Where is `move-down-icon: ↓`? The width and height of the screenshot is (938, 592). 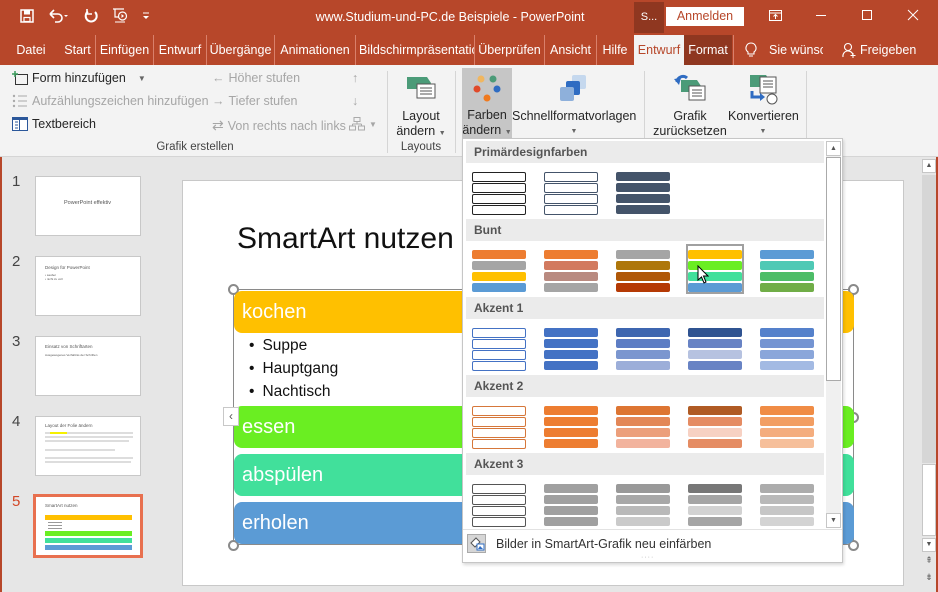 move-down-icon: ↓ is located at coordinates (355, 101).